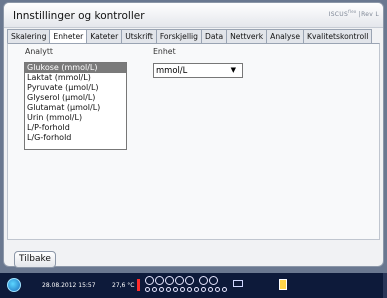  I want to click on tab-data: Data, so click(214, 36).